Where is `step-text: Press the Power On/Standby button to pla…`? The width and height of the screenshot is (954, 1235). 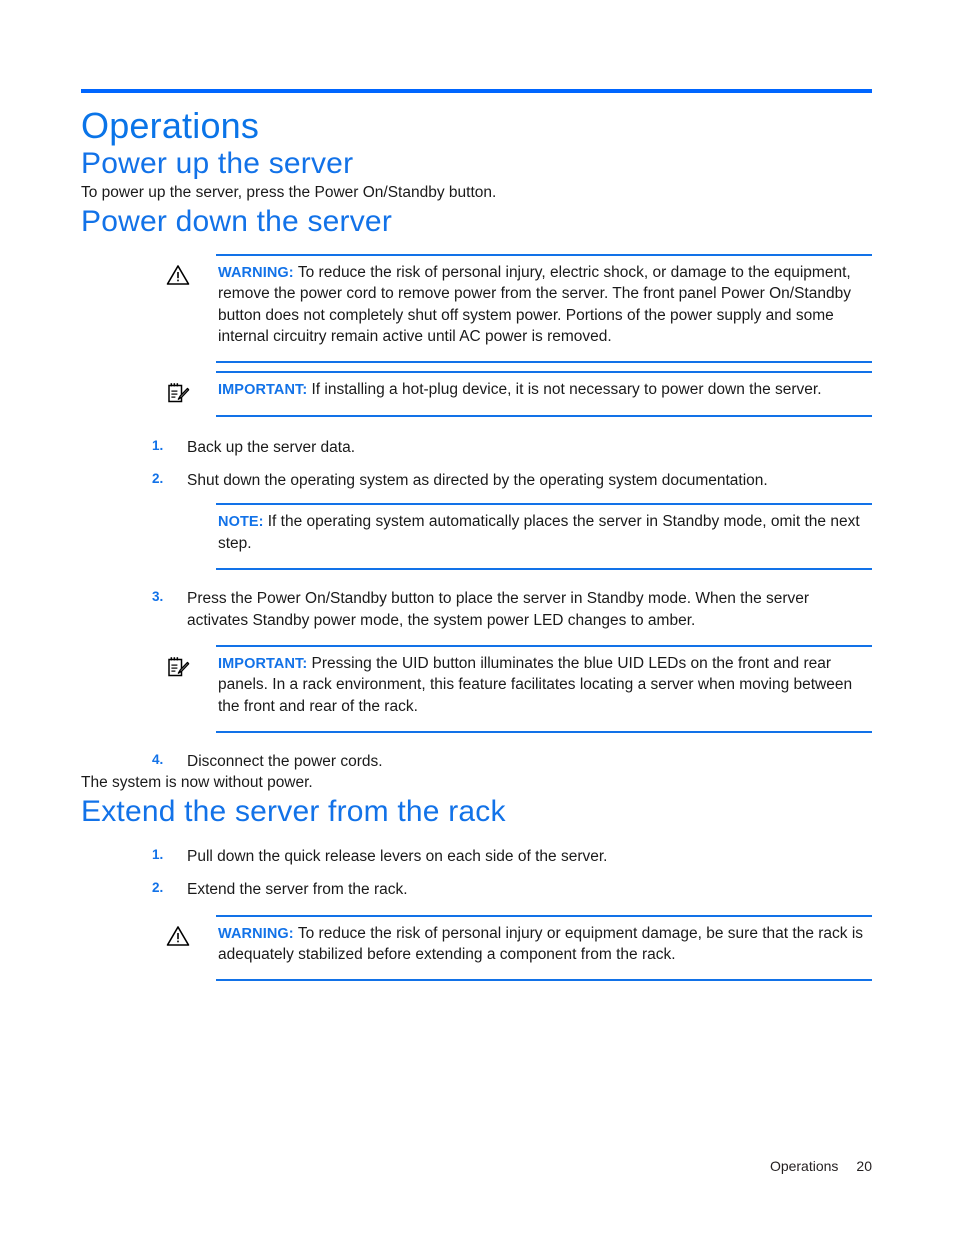
step-text: Press the Power On/Standby button to pla… is located at coordinates (498, 609).